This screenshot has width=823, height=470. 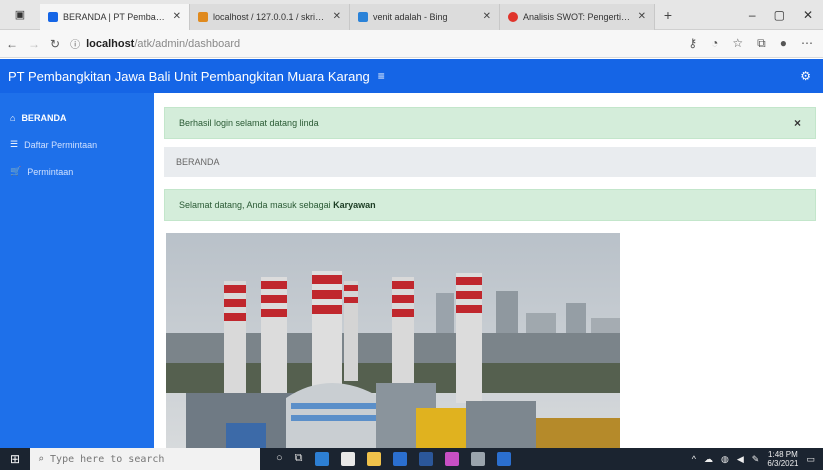 I want to click on tab-title: venit adalah - Bing, so click(x=410, y=16).